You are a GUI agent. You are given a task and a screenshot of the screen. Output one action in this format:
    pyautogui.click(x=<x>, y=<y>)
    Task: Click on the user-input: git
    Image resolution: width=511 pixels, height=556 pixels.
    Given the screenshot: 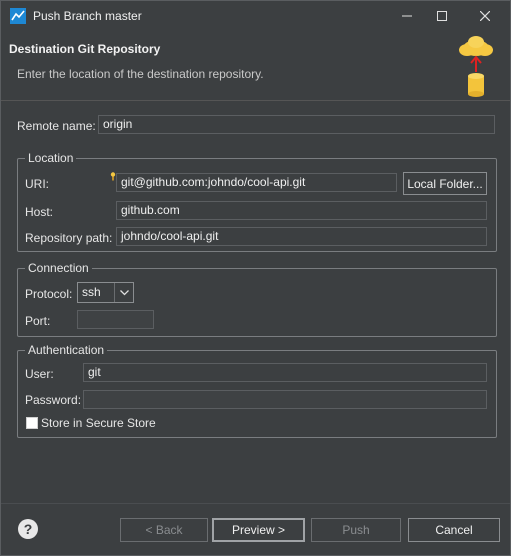 What is the action you would take?
    pyautogui.click(x=285, y=372)
    